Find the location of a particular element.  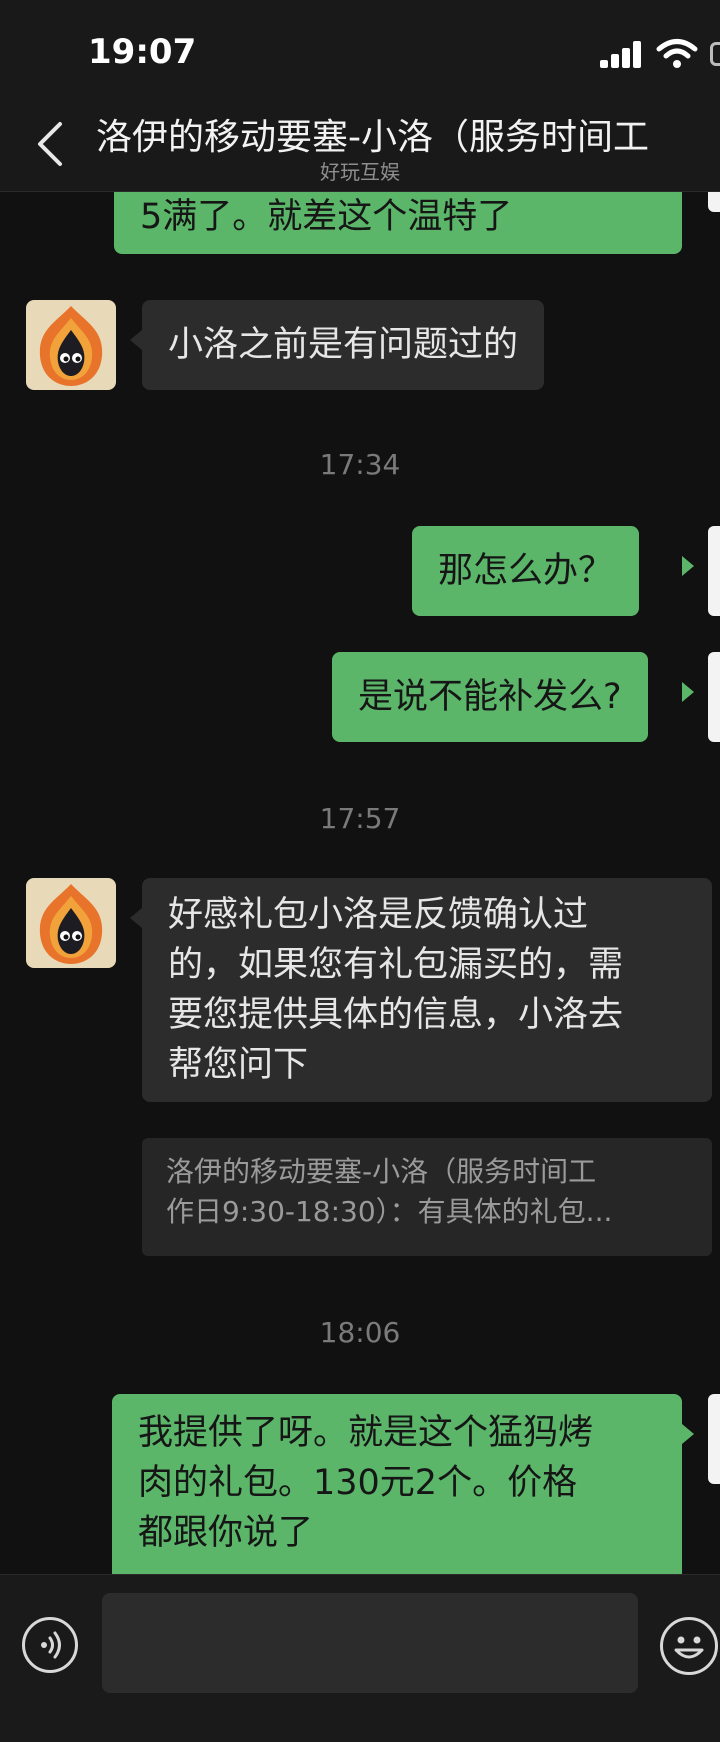

battery-icon is located at coordinates (715, 54).